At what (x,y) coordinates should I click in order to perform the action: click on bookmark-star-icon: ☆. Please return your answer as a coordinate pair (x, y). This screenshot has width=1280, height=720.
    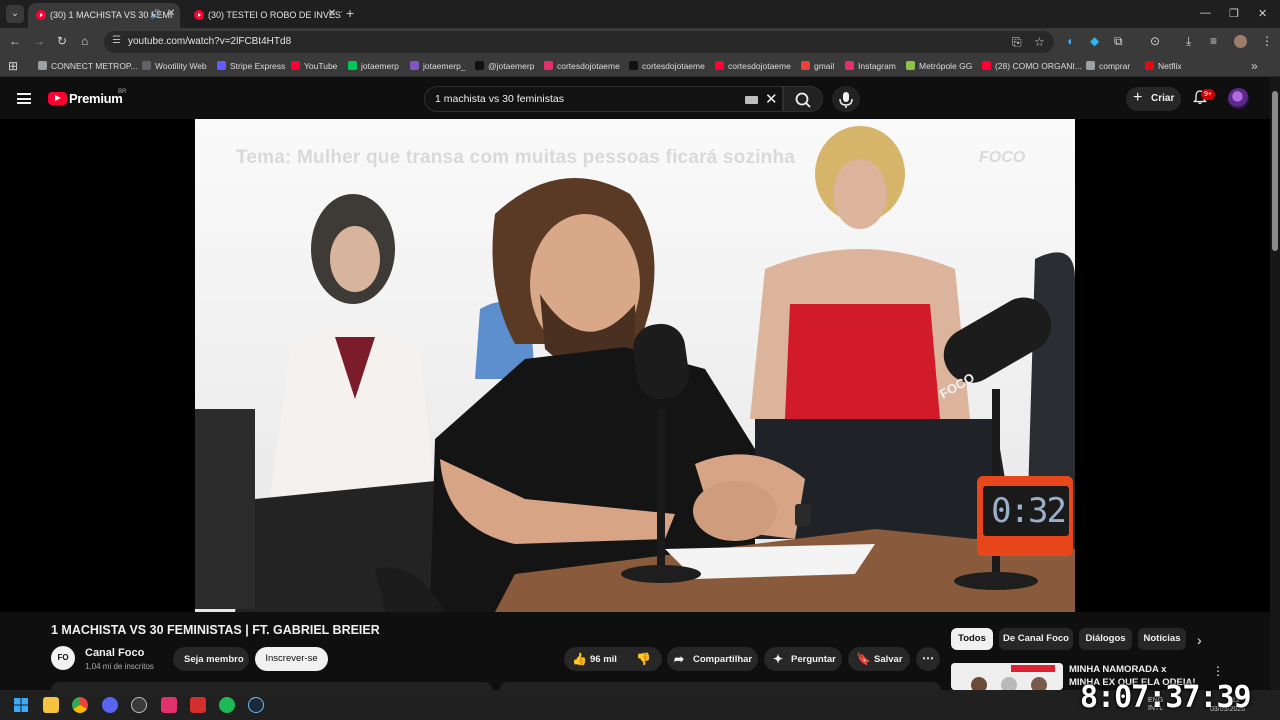
    Looking at the image, I should click on (1039, 42).